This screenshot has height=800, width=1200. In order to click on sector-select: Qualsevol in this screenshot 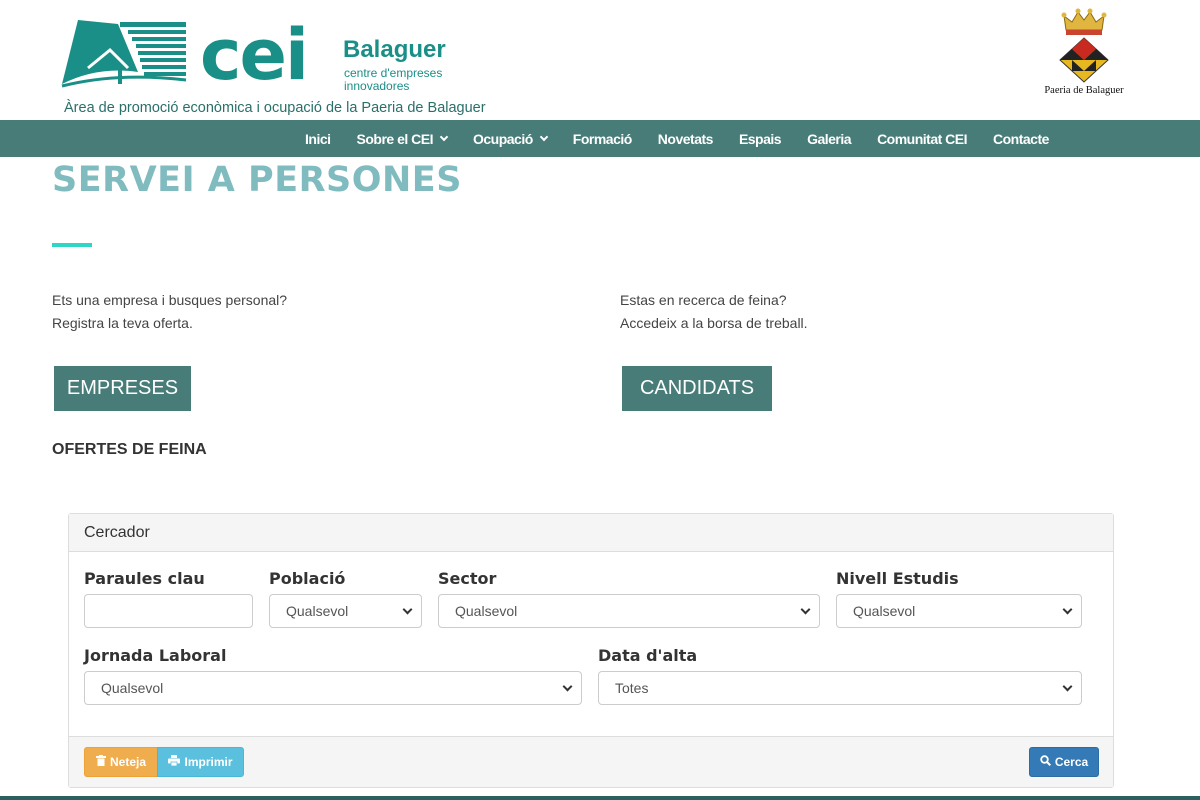, I will do `click(629, 611)`.